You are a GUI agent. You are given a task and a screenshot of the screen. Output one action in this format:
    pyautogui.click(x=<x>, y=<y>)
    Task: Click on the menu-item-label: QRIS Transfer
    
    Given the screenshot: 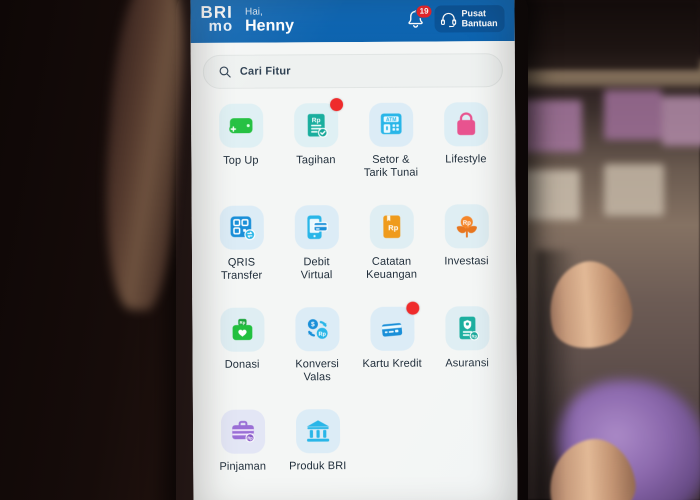 What is the action you would take?
    pyautogui.click(x=241, y=269)
    